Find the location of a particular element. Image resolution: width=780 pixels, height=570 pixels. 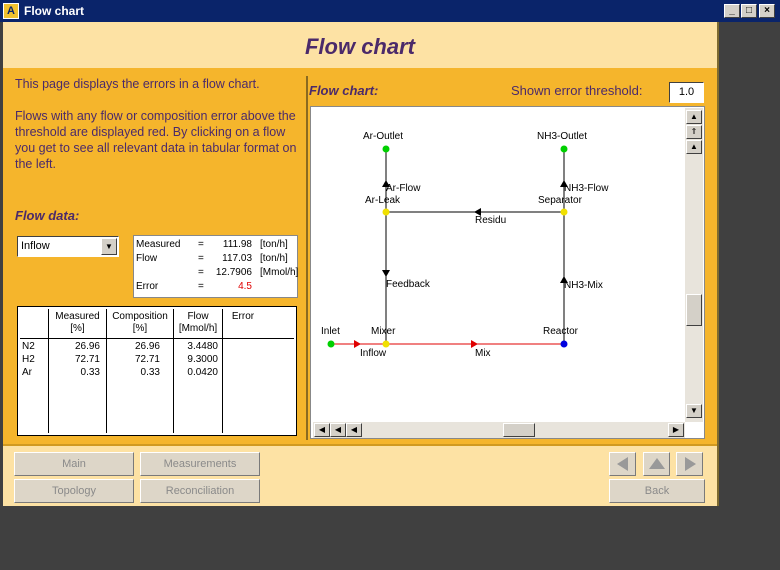

scroll-down-icon: ▼ is located at coordinates (694, 411).